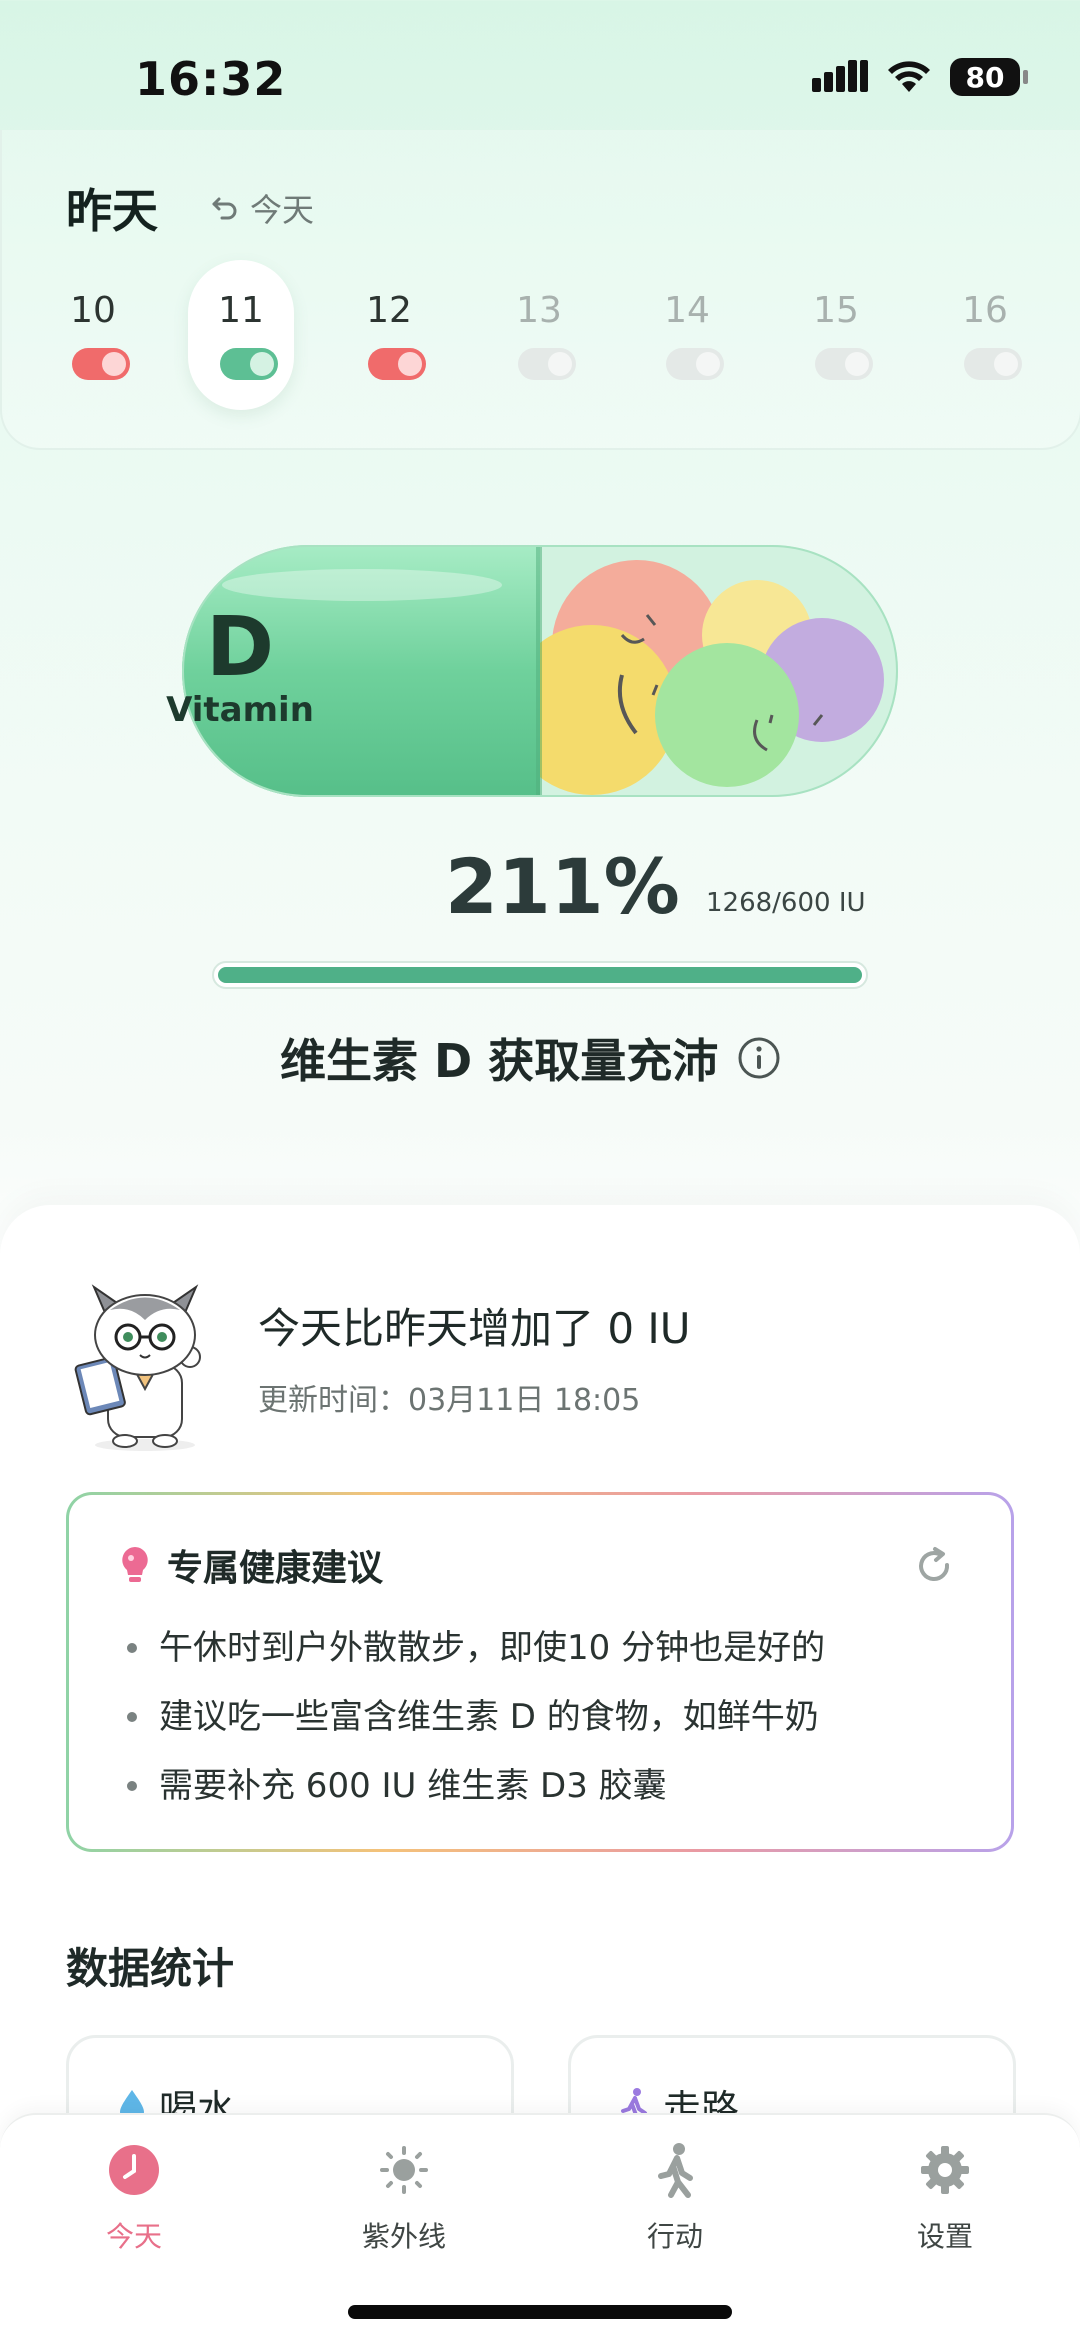 Image resolution: width=1080 pixels, height=2343 pixels. What do you see at coordinates (413, 1786) in the screenshot?
I see `advice-item-text: 需要补充 600 IU 维生素 D3 胶囊` at bounding box center [413, 1786].